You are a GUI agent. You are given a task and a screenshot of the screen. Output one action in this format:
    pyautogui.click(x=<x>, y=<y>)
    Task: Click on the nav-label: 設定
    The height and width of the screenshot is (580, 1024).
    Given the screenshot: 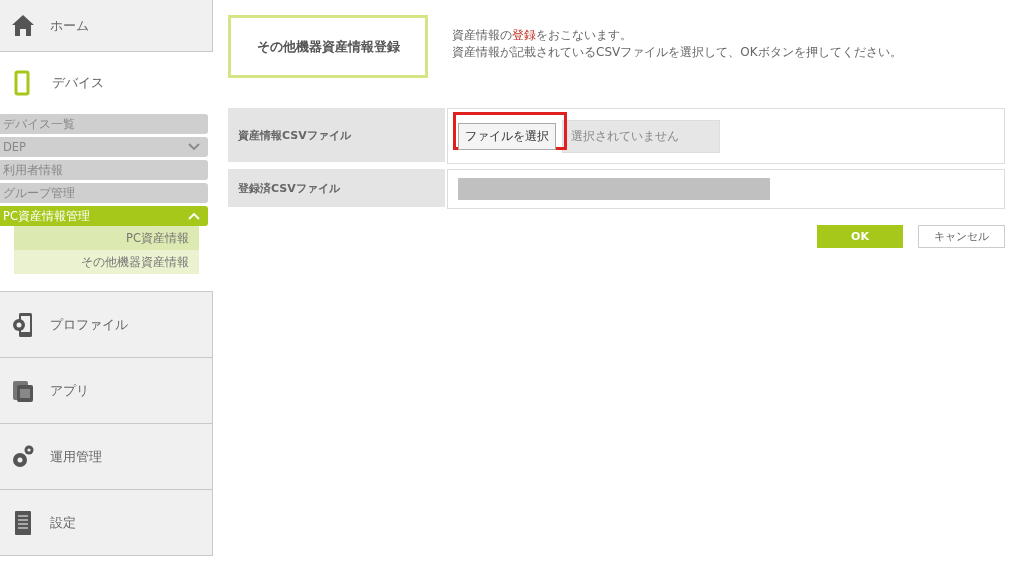 What is the action you would take?
    pyautogui.click(x=63, y=522)
    